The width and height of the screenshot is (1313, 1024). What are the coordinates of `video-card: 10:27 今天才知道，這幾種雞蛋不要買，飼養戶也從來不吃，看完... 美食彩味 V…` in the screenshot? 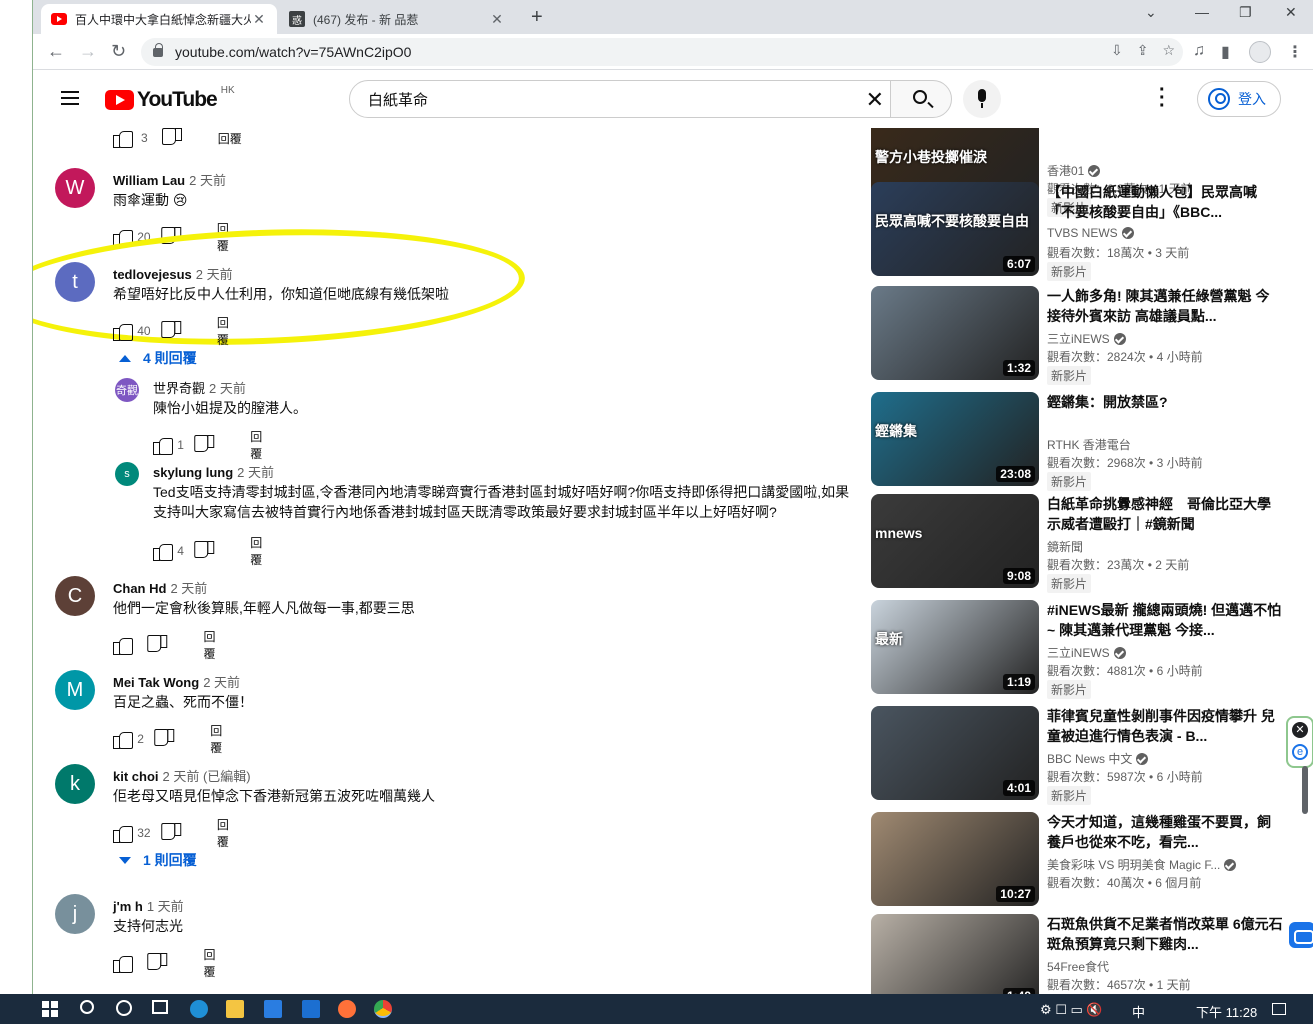 It's located at (1079, 861).